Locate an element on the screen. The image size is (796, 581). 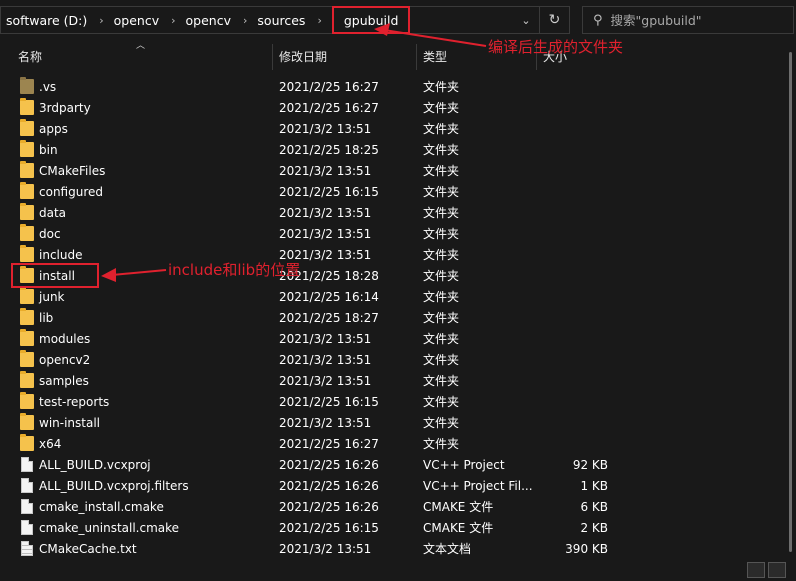
arrowhead-install is located at coordinates (108, 275).